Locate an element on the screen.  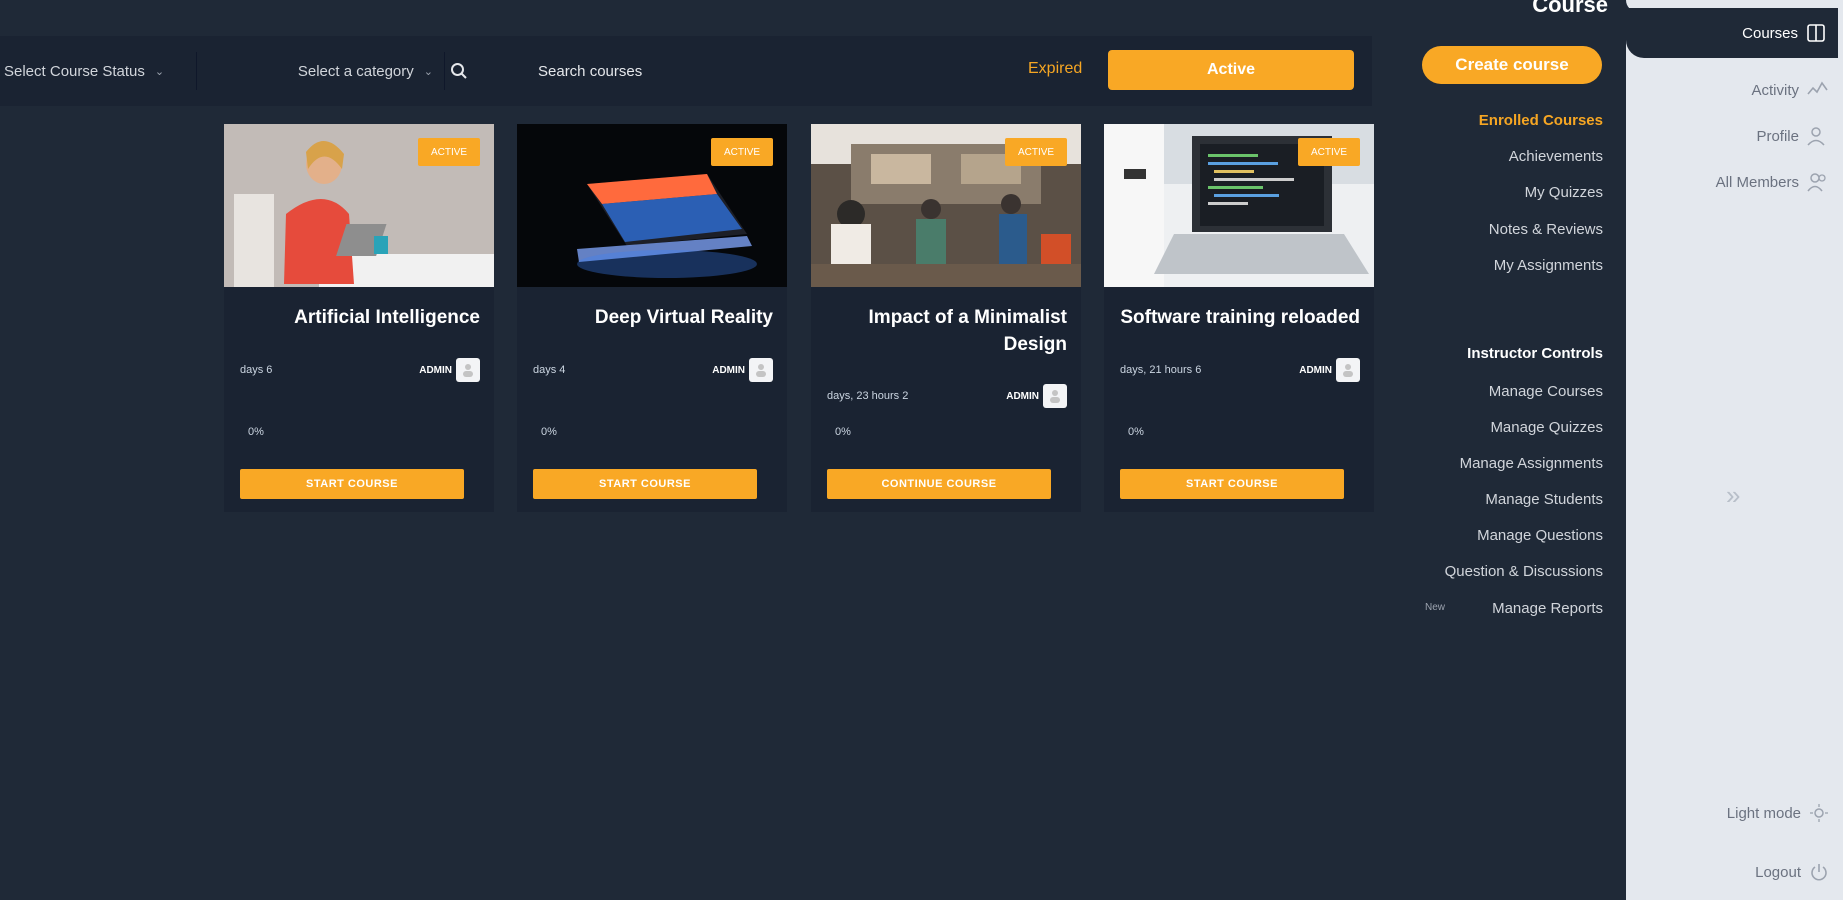
panel-item-activity: Activity is located at coordinates (1790, 90).